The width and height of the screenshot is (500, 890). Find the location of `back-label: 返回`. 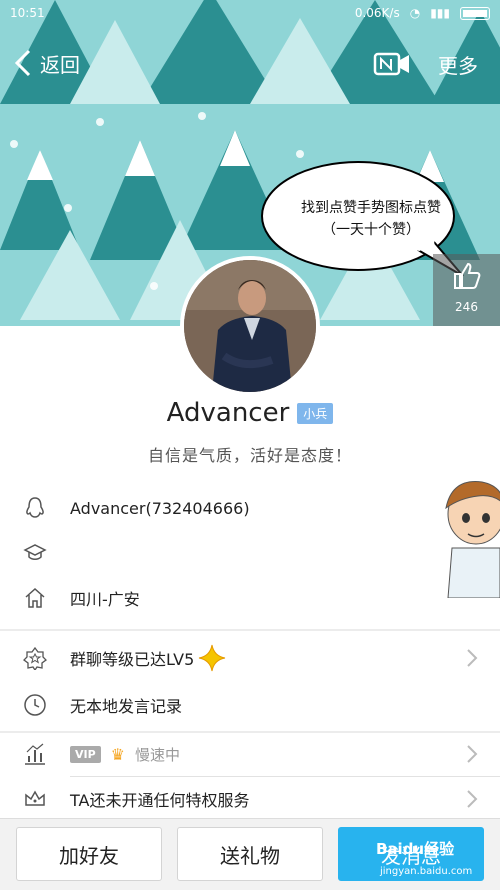

back-label: 返回 is located at coordinates (60, 64).